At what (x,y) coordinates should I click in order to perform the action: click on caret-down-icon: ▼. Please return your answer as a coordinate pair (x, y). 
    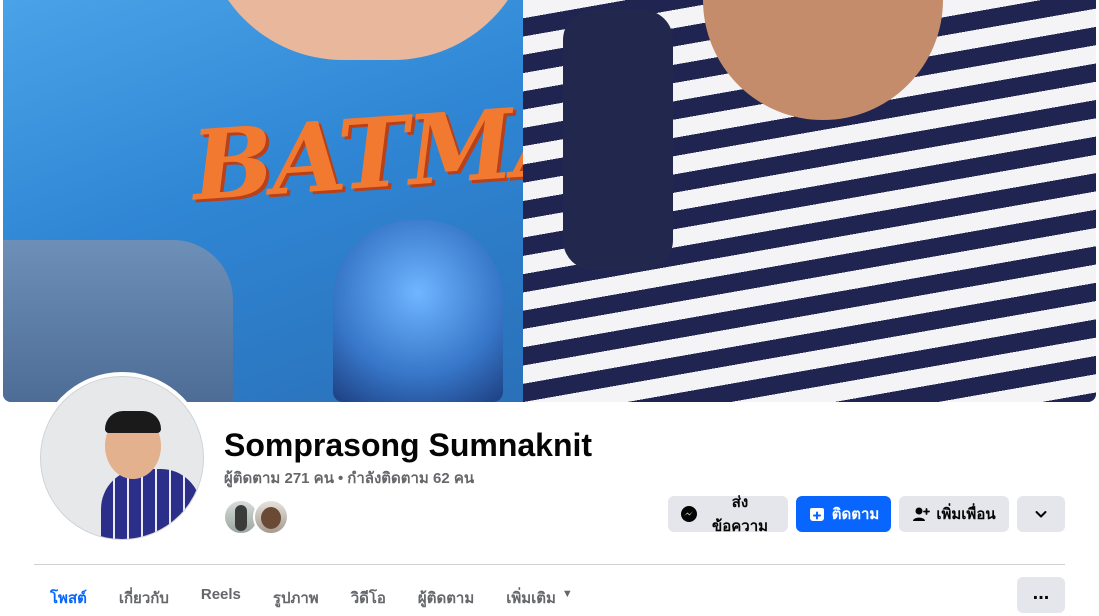
    Looking at the image, I should click on (567, 594).